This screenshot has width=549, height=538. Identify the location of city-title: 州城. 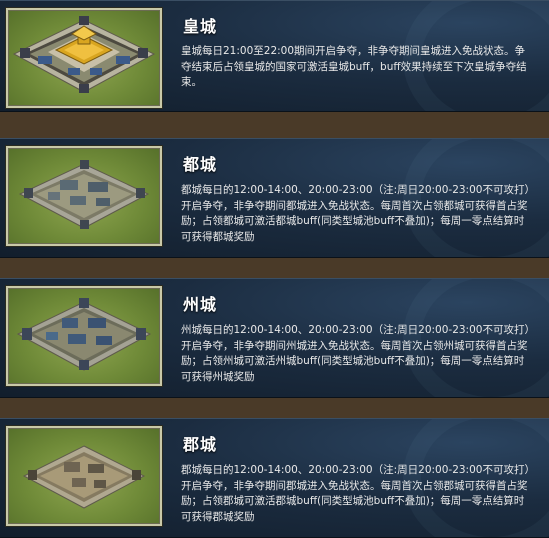
(200, 304).